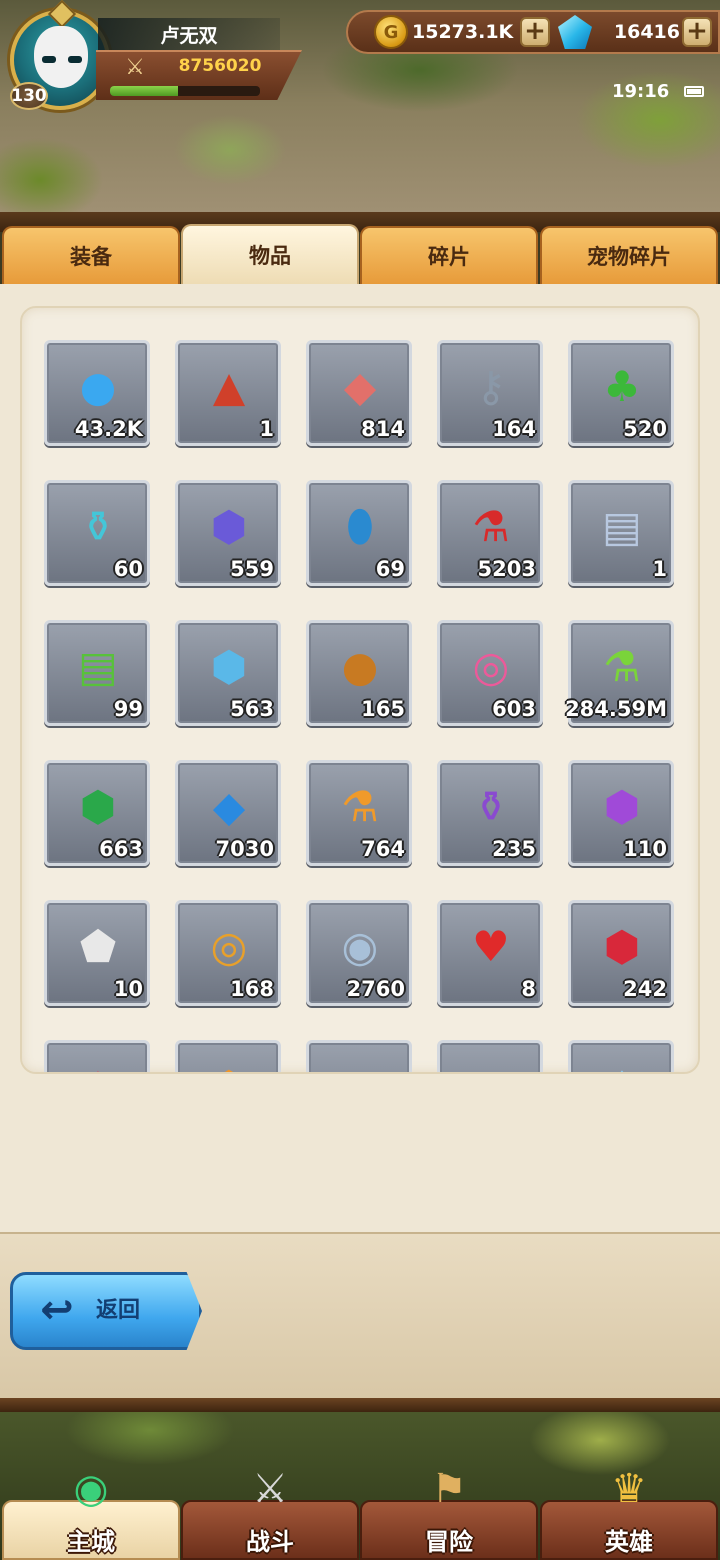 This screenshot has height=1560, width=720. I want to click on item-slot: ⬢ 110, so click(621, 813).